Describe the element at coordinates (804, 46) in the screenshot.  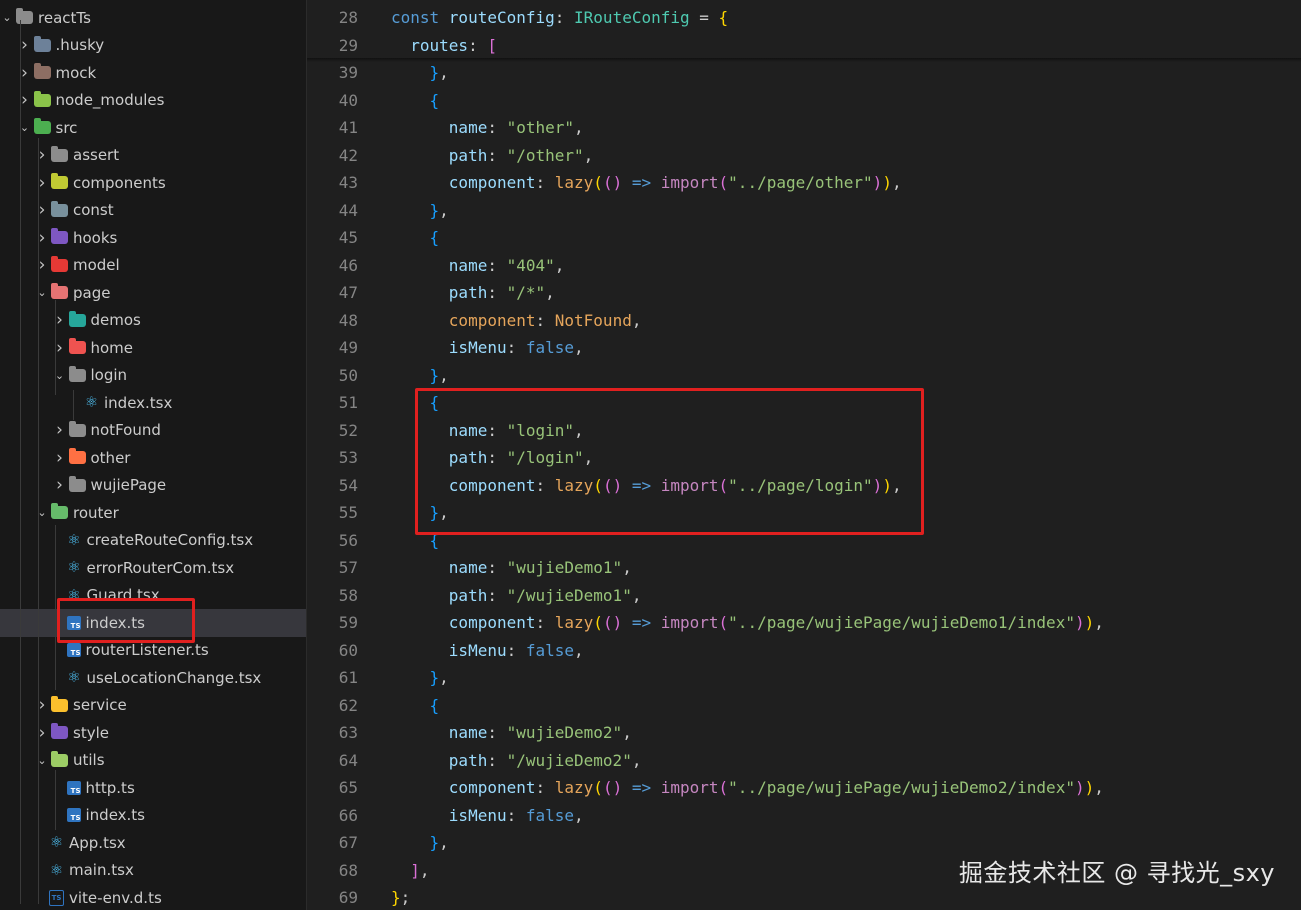
I see `code-line: 29 routes: [` at that location.